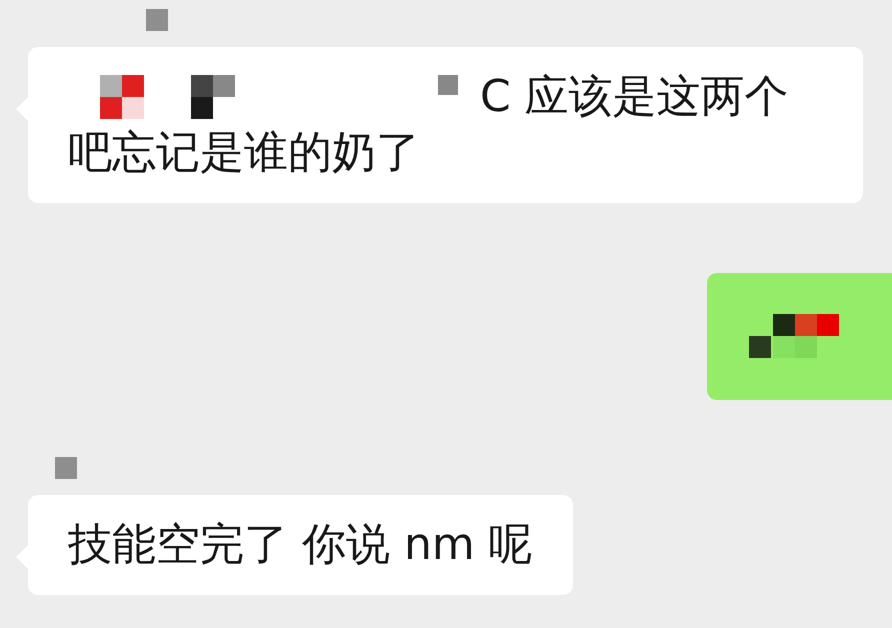  I want to click on message-text: C 应该是这两个, so click(634, 97).